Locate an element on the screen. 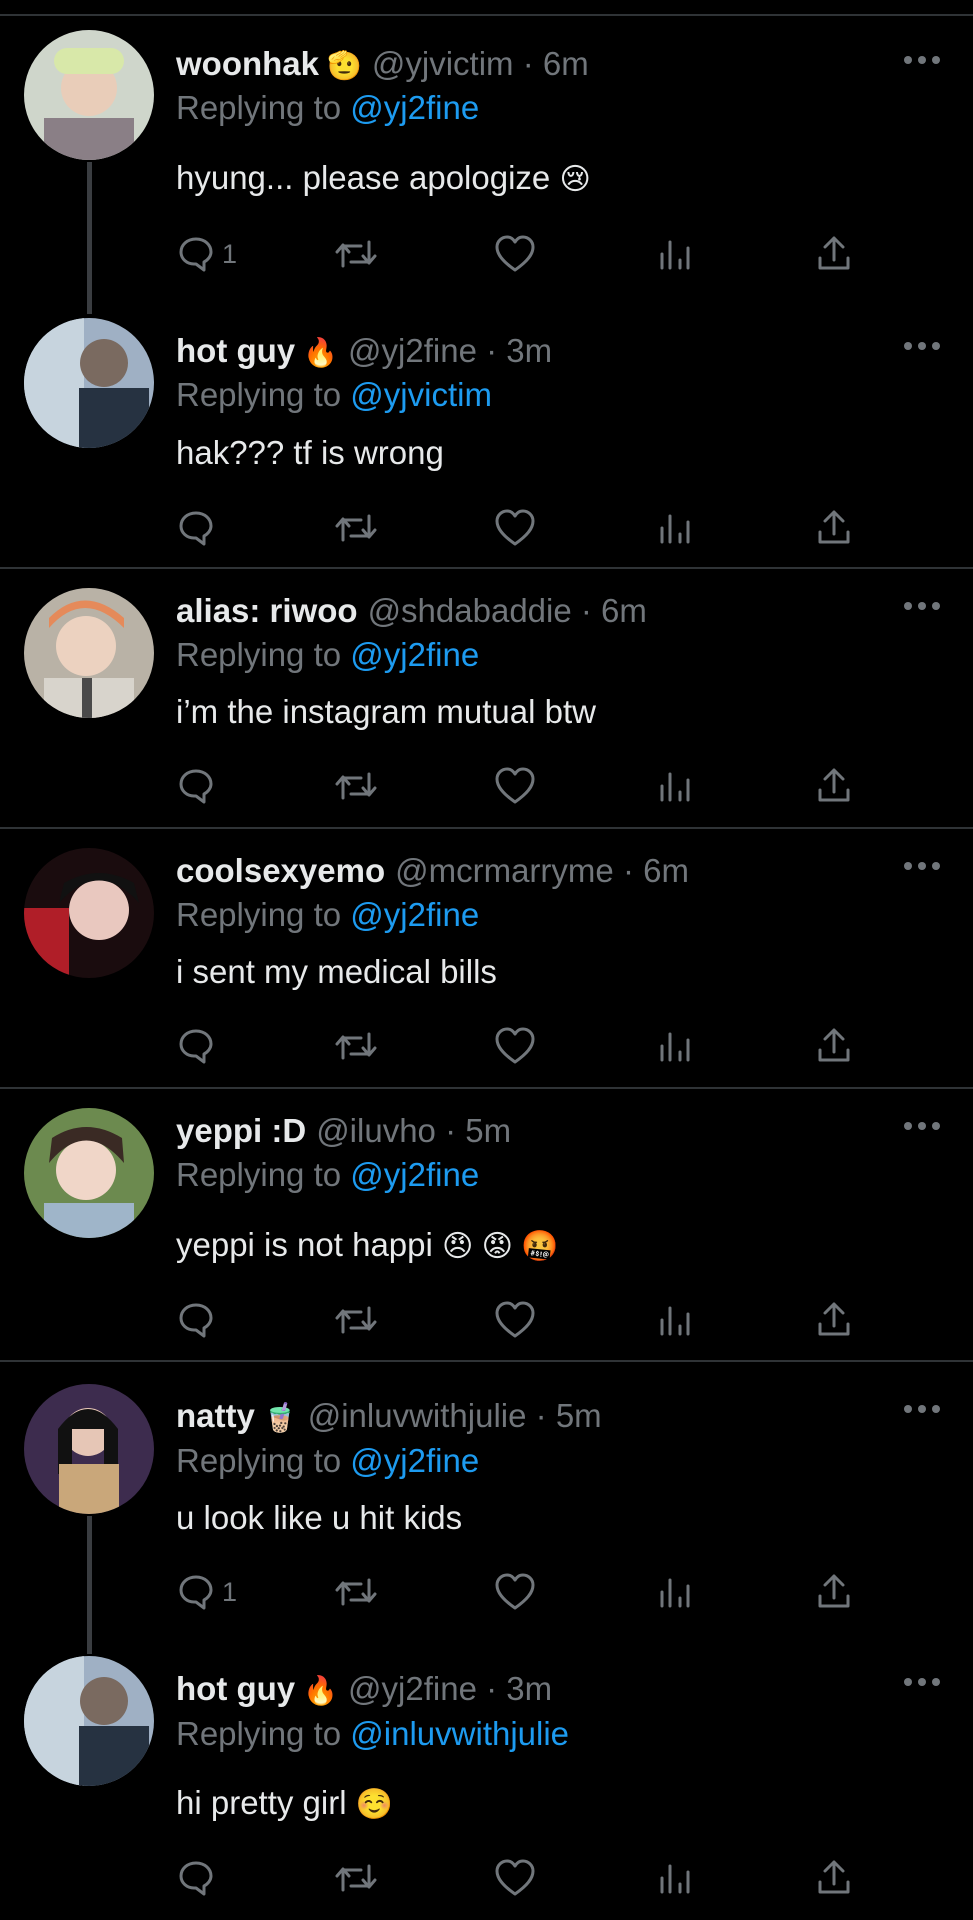 This screenshot has width=973, height=1920. tweet-header: woonhak 🫡 @yjvictim · 6m is located at coordinates (382, 65).